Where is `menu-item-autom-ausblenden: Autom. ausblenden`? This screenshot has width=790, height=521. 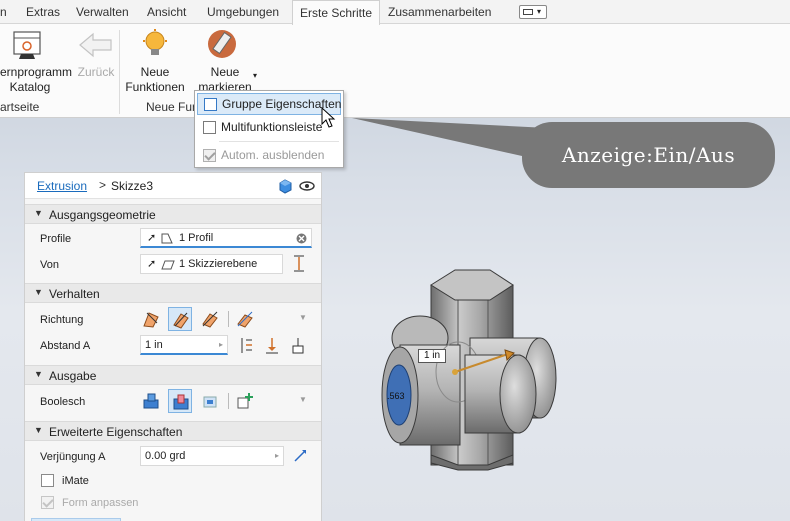 menu-item-autom-ausblenden: Autom. ausblenden is located at coordinates (269, 156).